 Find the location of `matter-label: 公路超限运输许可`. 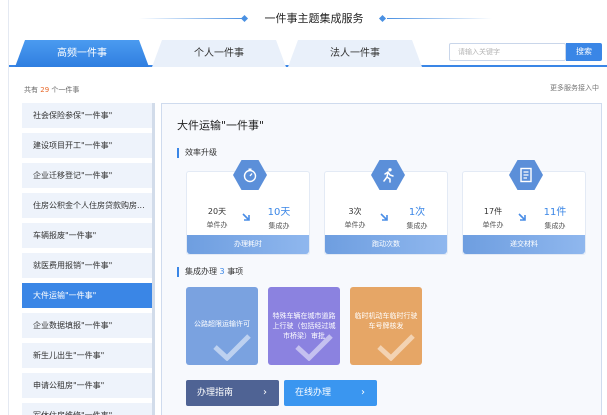

matter-label: 公路超限运输许可 is located at coordinates (222, 324).